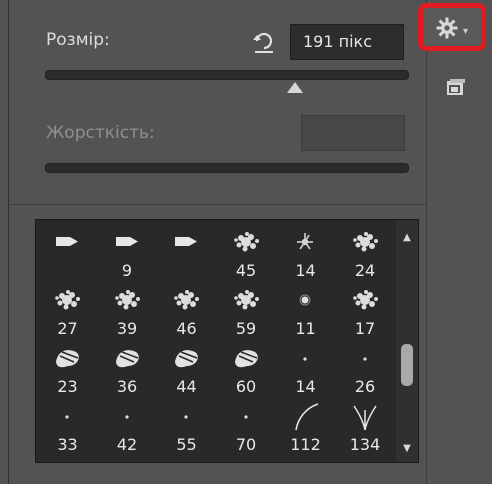  Describe the element at coordinates (365, 416) in the screenshot. I see `brush-tip-grass-icon` at that location.